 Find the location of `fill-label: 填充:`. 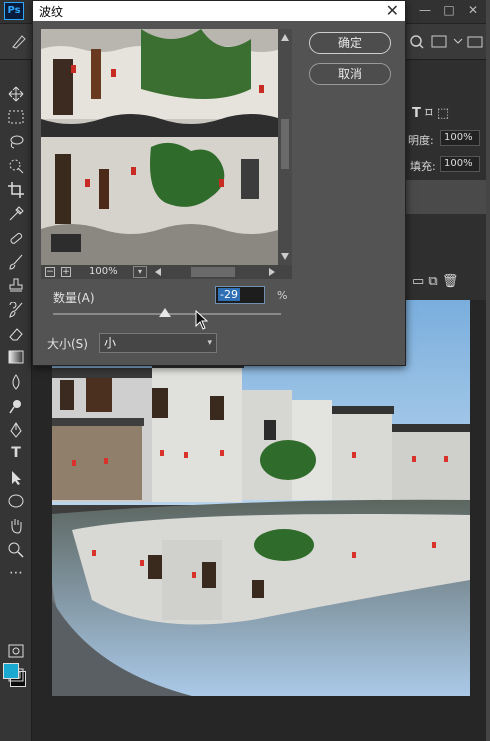

fill-label: 填充: is located at coordinates (423, 166).